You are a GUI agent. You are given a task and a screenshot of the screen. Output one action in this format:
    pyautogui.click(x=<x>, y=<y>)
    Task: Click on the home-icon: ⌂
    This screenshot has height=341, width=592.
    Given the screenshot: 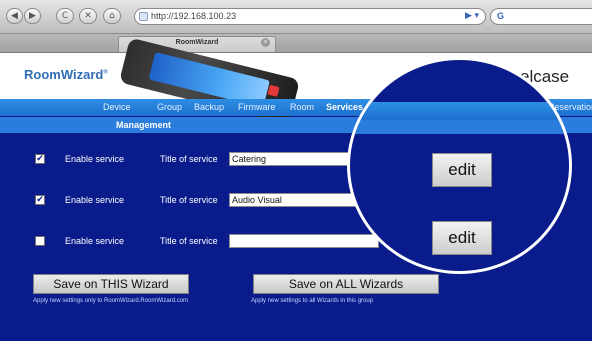 What is the action you would take?
    pyautogui.click(x=112, y=16)
    